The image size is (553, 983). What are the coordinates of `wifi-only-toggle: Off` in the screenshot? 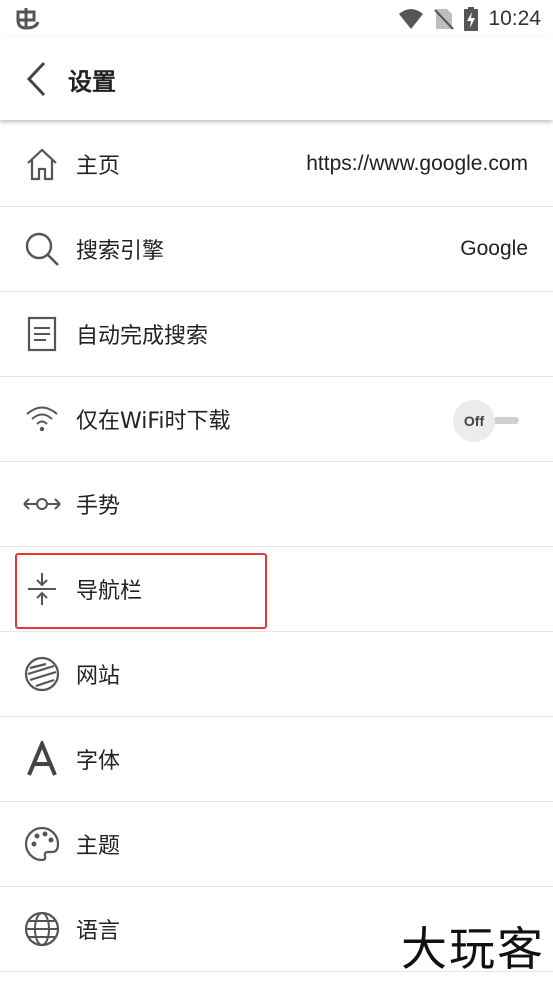 It's located at (488, 420).